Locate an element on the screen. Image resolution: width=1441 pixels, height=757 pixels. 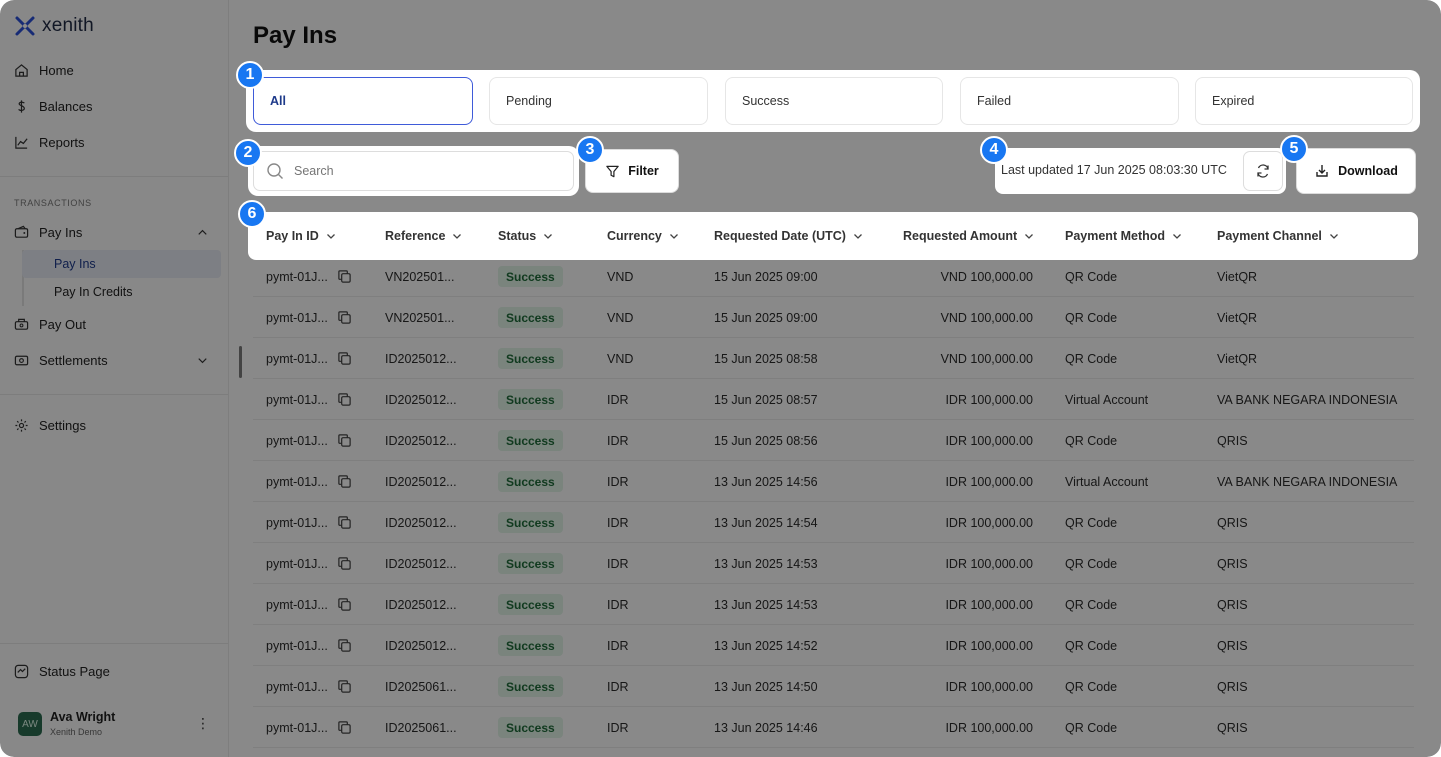
column-header: Requested Date (UTC) is located at coordinates (789, 236).